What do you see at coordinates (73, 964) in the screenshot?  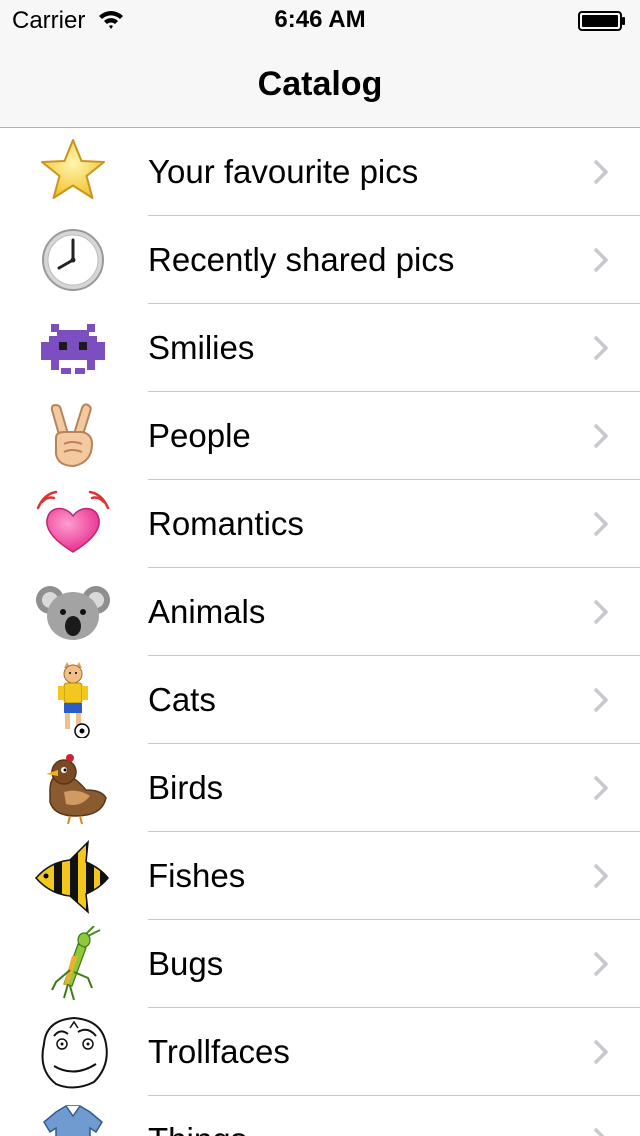 I see `grasshopper-icon` at bounding box center [73, 964].